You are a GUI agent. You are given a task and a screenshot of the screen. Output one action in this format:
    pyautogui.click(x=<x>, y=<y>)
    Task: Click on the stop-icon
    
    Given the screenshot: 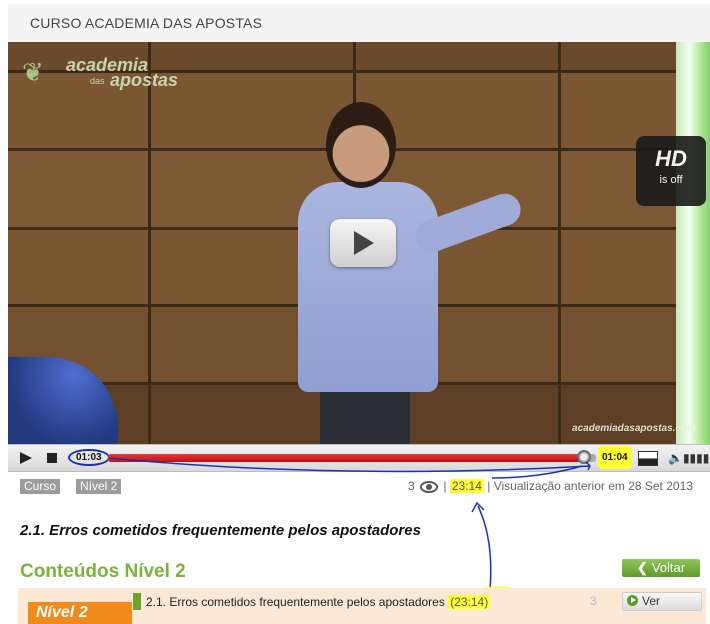 What is the action you would take?
    pyautogui.click(x=52, y=458)
    